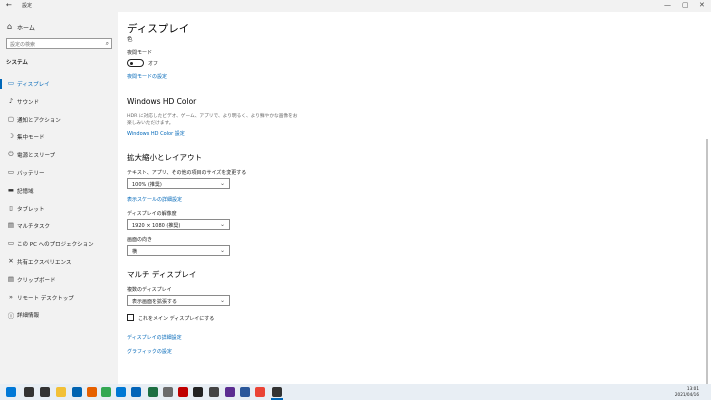 This screenshot has width=711, height=400. Describe the element at coordinates (156, 133) in the screenshot. I see `hdr-settings-link: Windows HD Color 設定` at that location.